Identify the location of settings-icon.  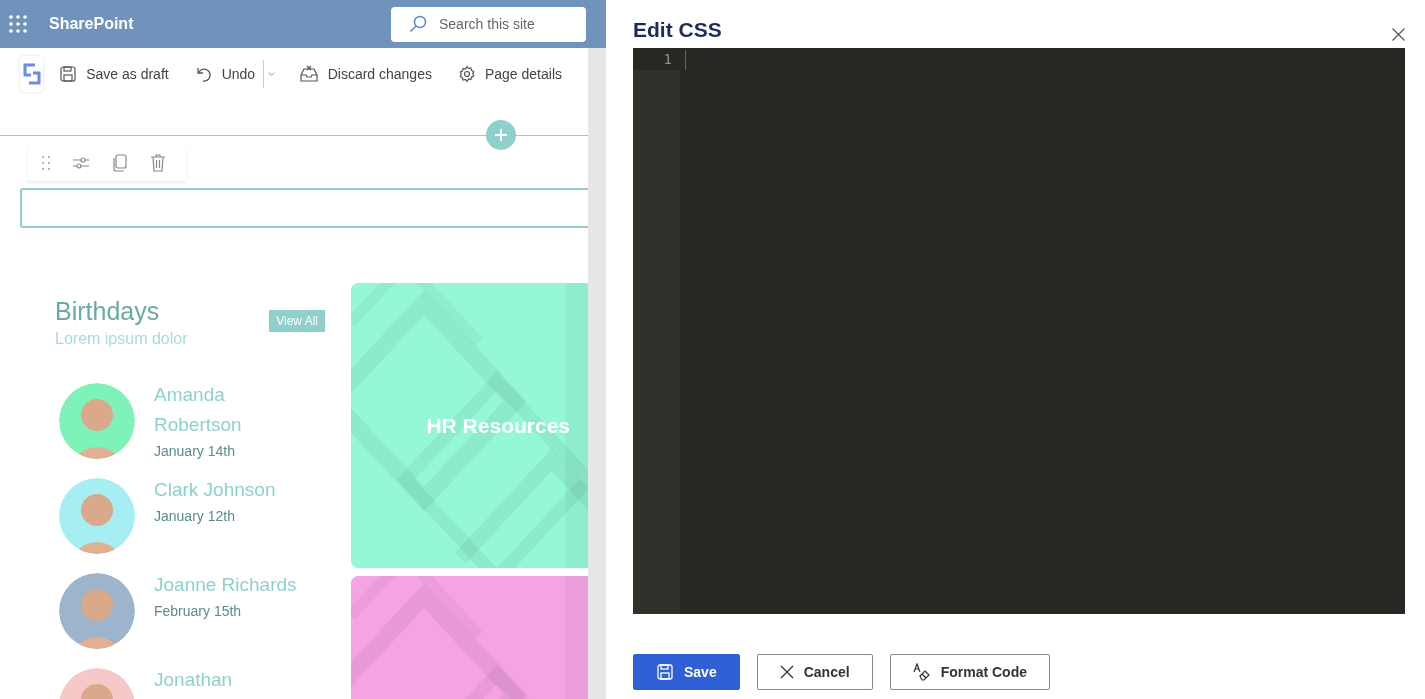
(466, 74).